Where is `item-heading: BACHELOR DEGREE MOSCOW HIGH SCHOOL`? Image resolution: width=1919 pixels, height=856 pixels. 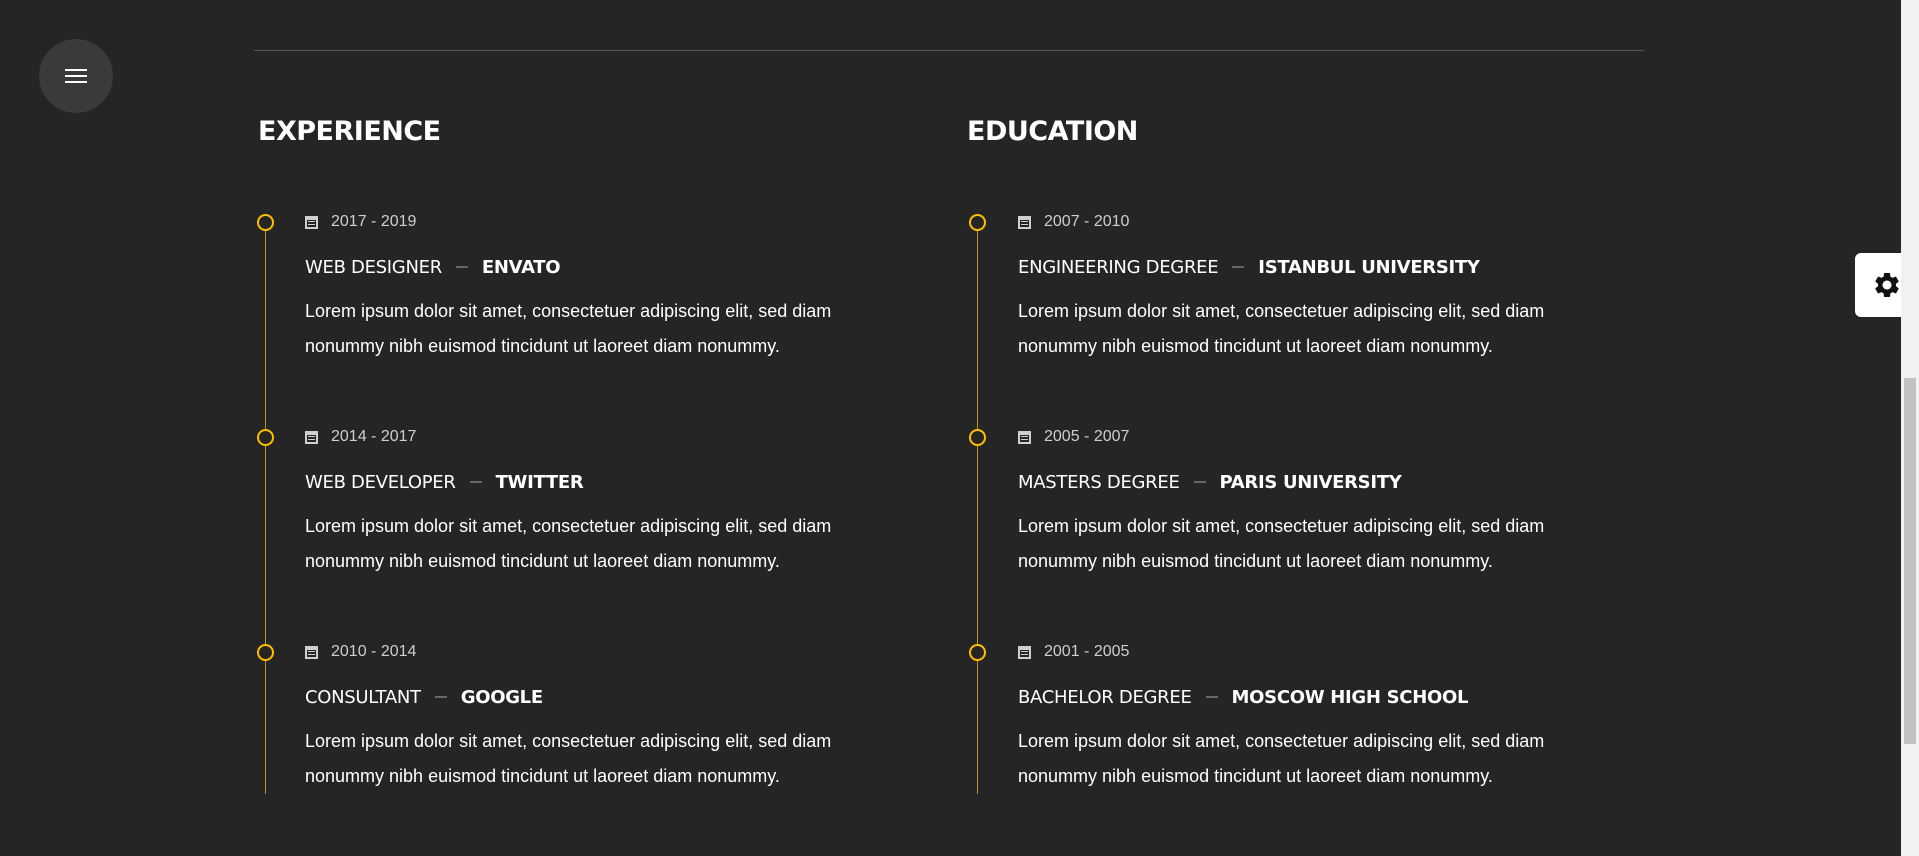
item-heading: BACHELOR DEGREE MOSCOW HIGH SCHOOL is located at coordinates (1298, 697).